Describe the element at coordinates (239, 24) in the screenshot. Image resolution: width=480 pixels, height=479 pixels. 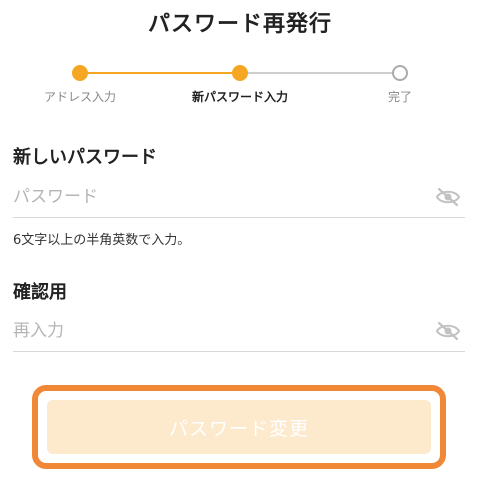
I see `page-title: パスワード再発行` at that location.